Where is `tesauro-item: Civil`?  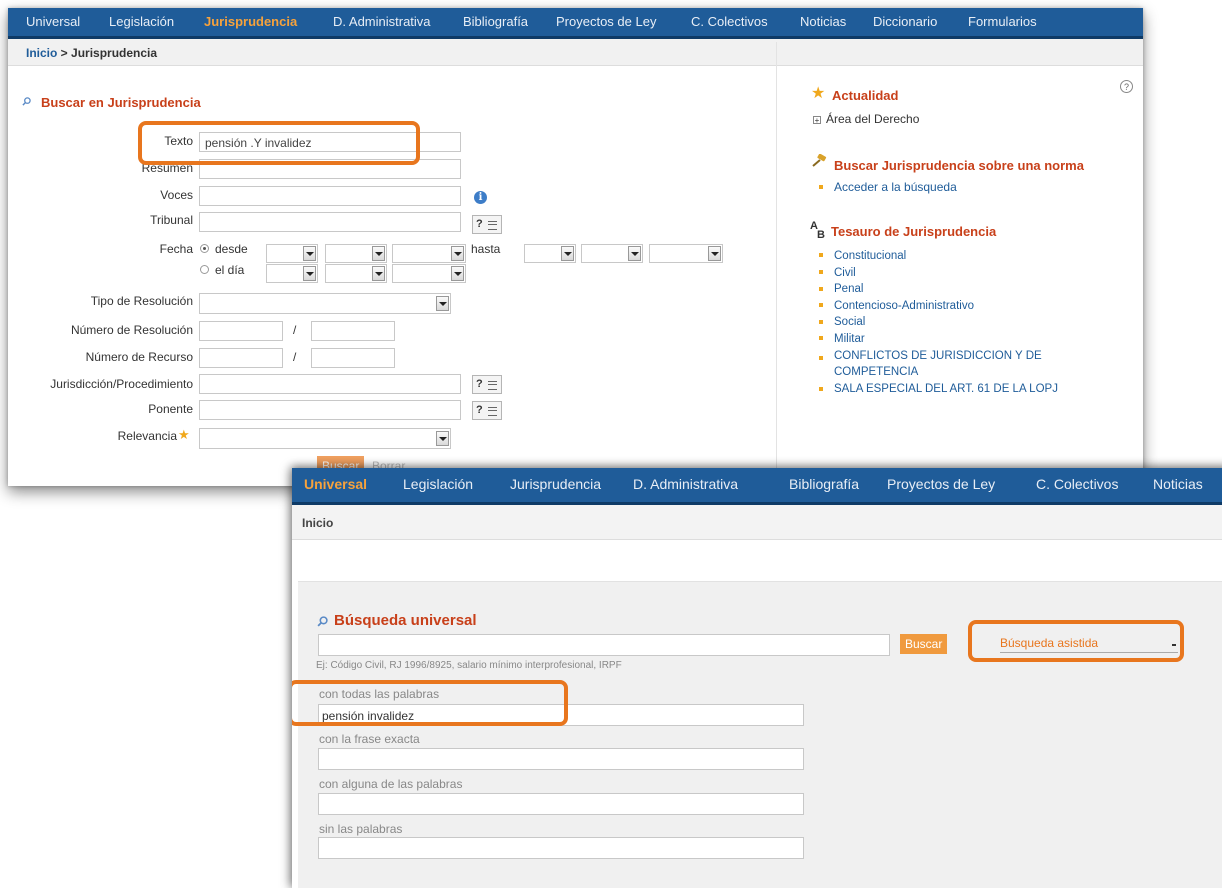
tesauro-item: Civil is located at coordinates (946, 273).